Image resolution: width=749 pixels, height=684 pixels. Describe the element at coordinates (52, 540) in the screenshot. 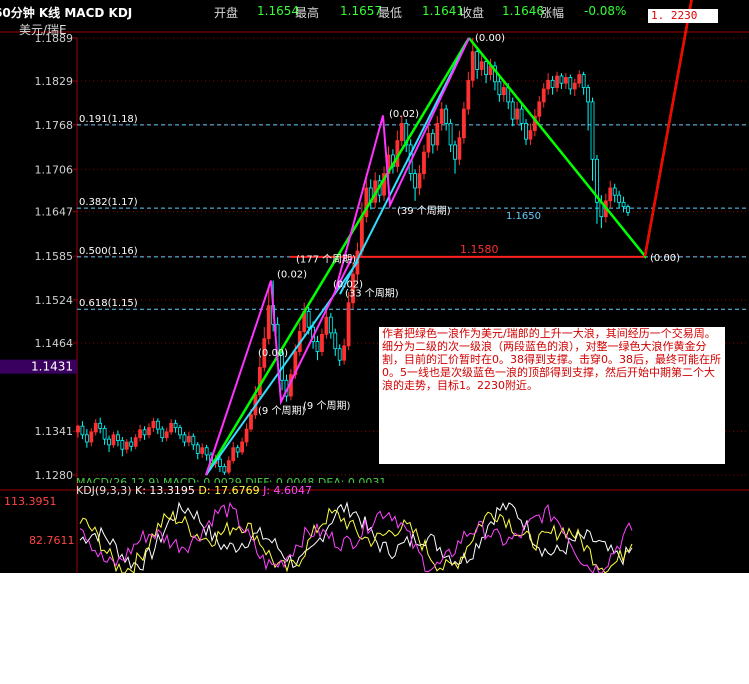

I see `kdj-axis-mid: 82.7611` at that location.